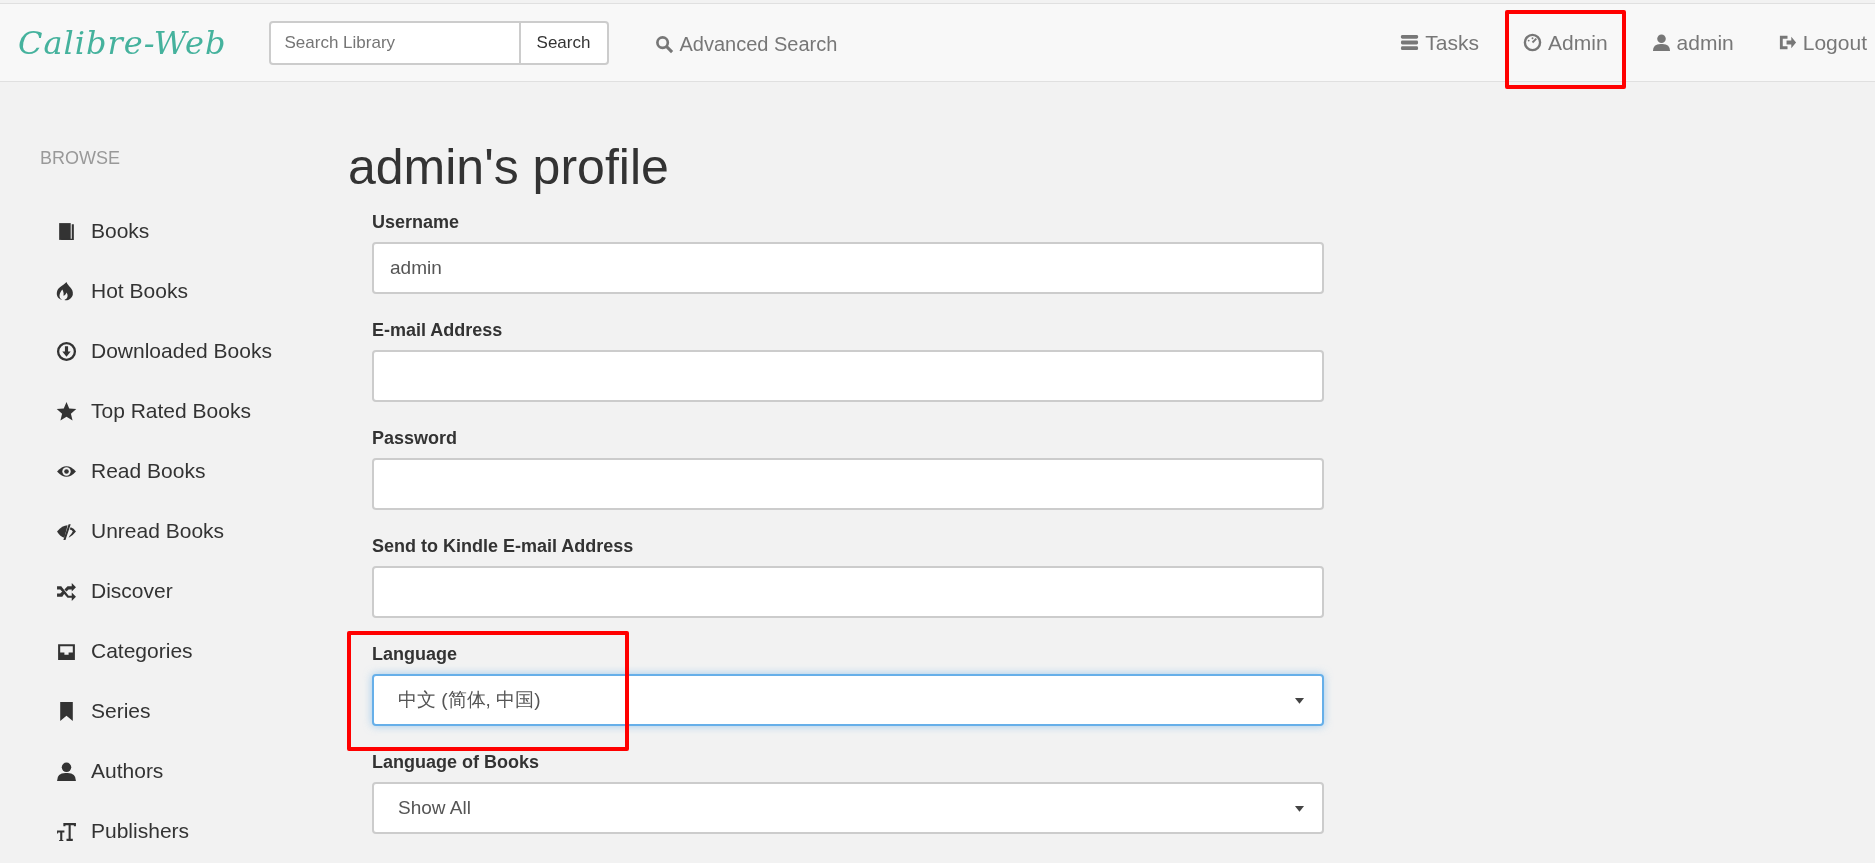 This screenshot has width=1875, height=863. I want to click on book-icon, so click(66, 231).